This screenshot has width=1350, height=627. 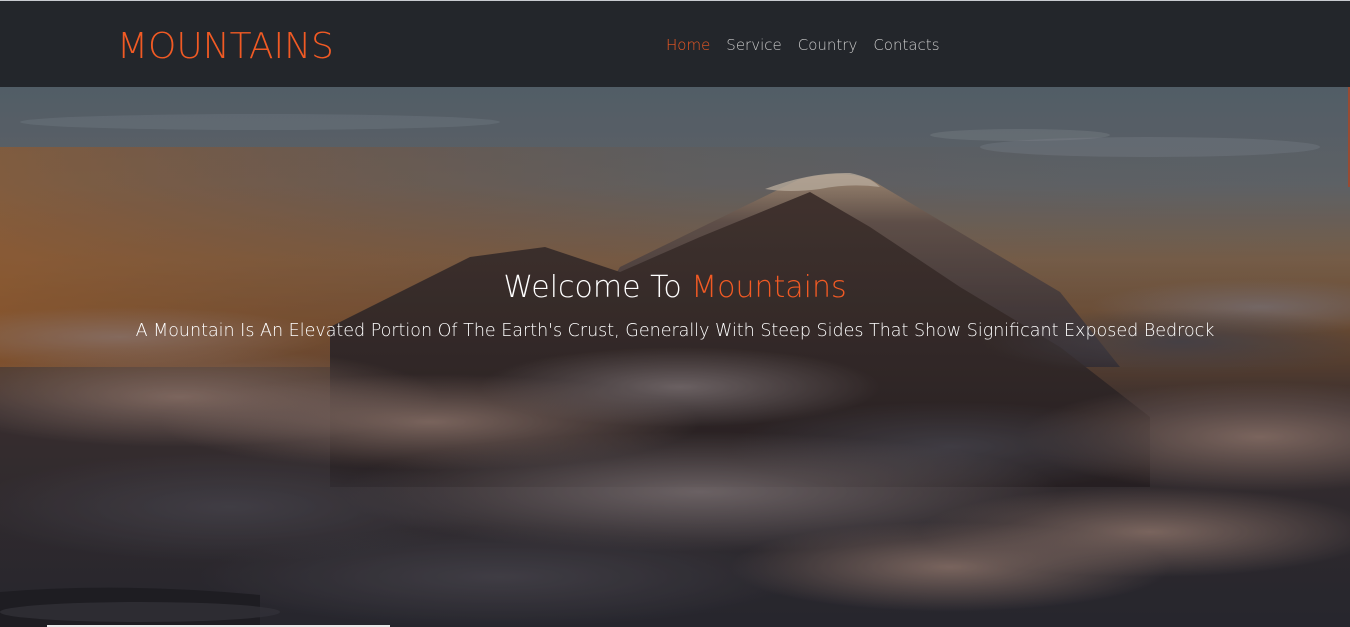 I want to click on nav-item-home: Home, so click(x=688, y=45).